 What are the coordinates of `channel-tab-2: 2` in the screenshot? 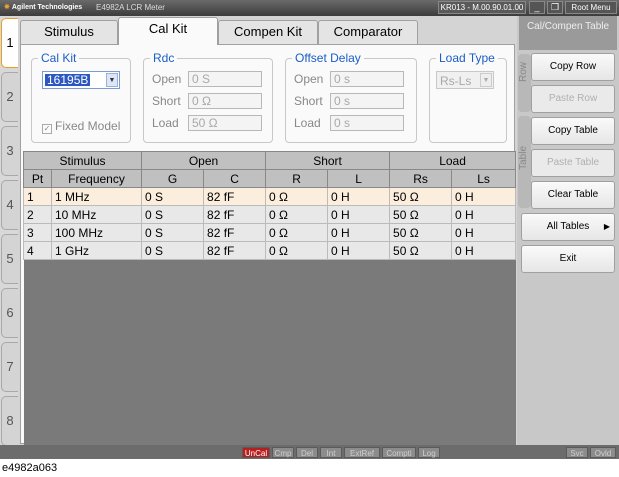 It's located at (9, 97).